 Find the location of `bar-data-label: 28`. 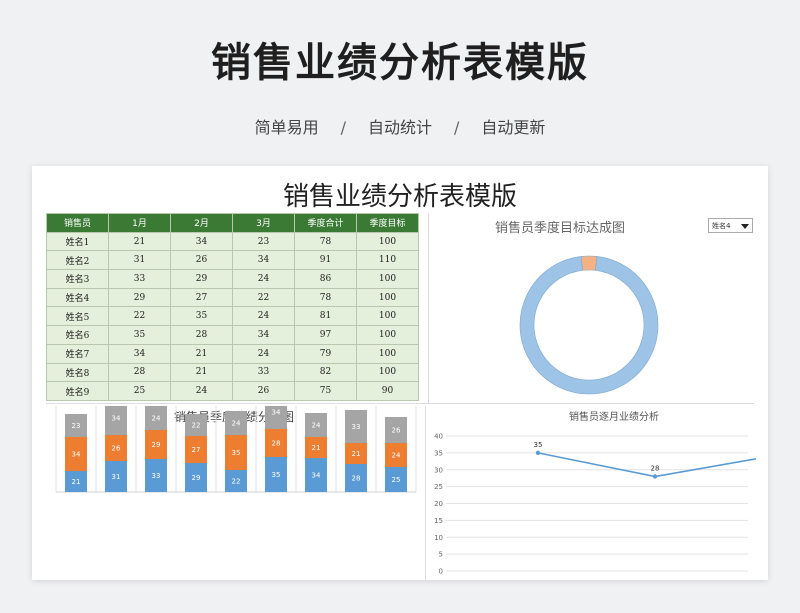

bar-data-label: 28 is located at coordinates (276, 444).